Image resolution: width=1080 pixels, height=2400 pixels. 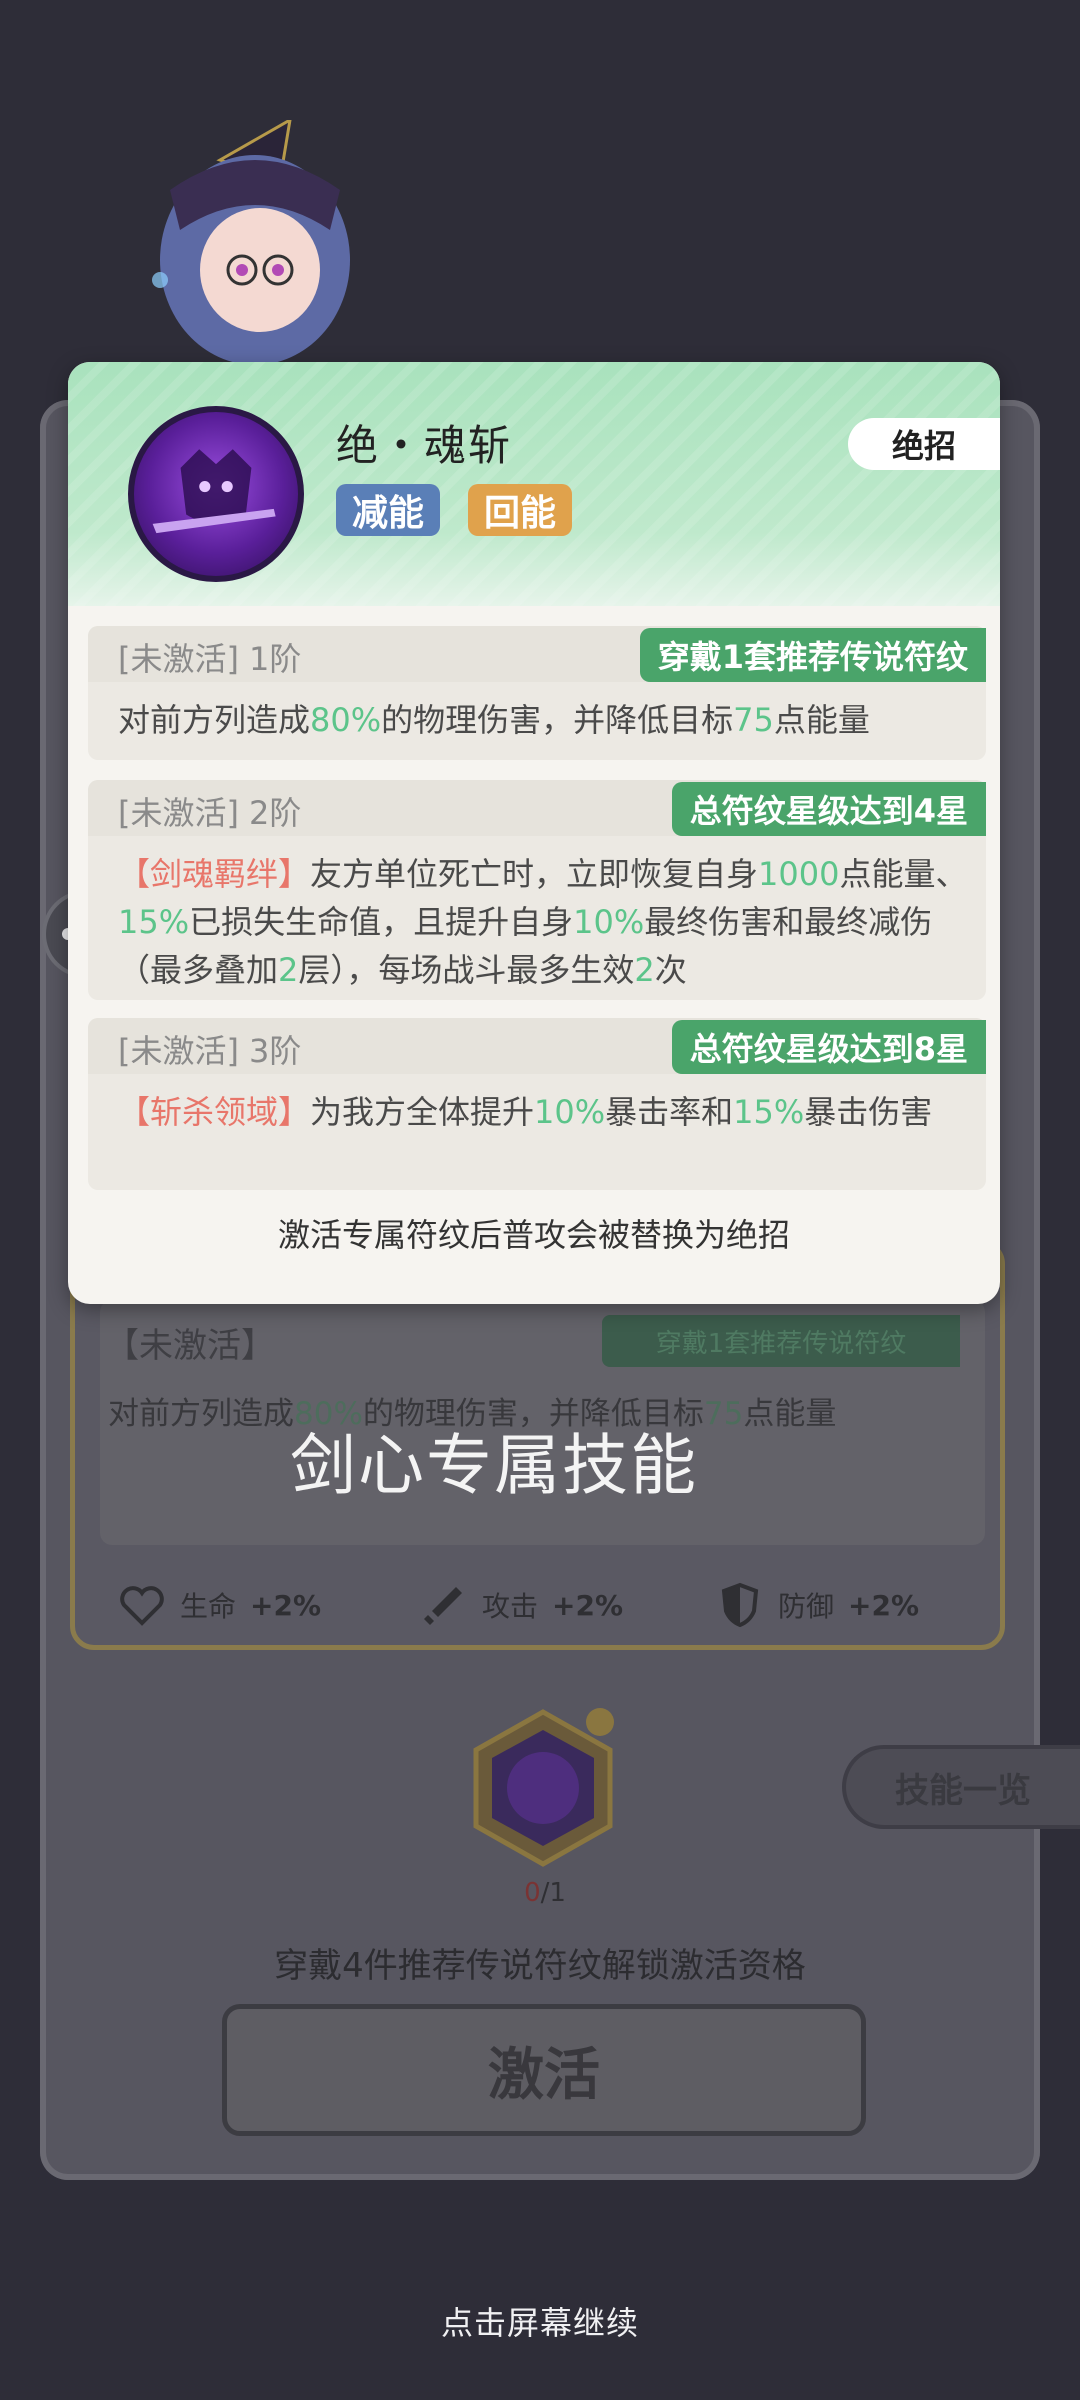 What do you see at coordinates (828, 1047) in the screenshot?
I see `tier-requirement-chip: 总符纹星级达到8星` at bounding box center [828, 1047].